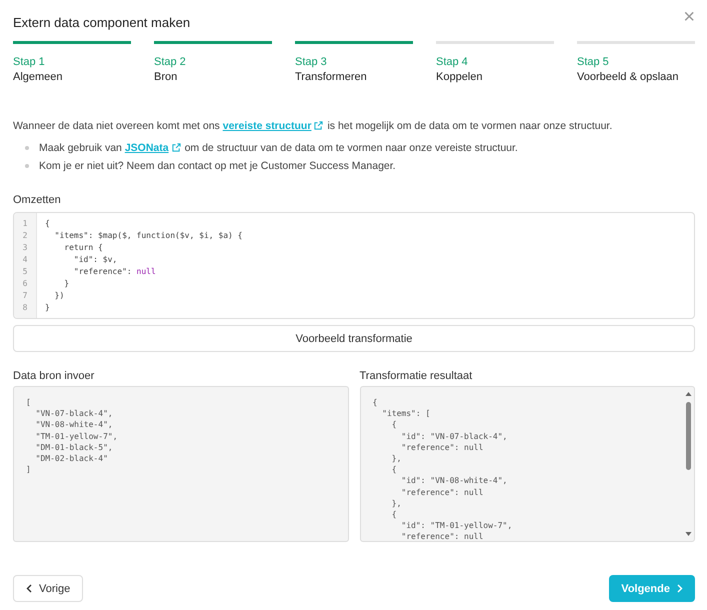 The image size is (707, 610). I want to click on code-line: ], so click(29, 470).